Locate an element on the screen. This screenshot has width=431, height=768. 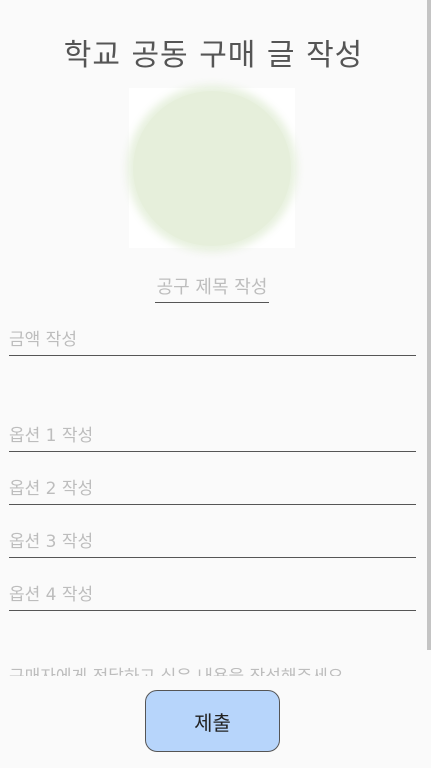
option-1-input is located at coordinates (212, 436).